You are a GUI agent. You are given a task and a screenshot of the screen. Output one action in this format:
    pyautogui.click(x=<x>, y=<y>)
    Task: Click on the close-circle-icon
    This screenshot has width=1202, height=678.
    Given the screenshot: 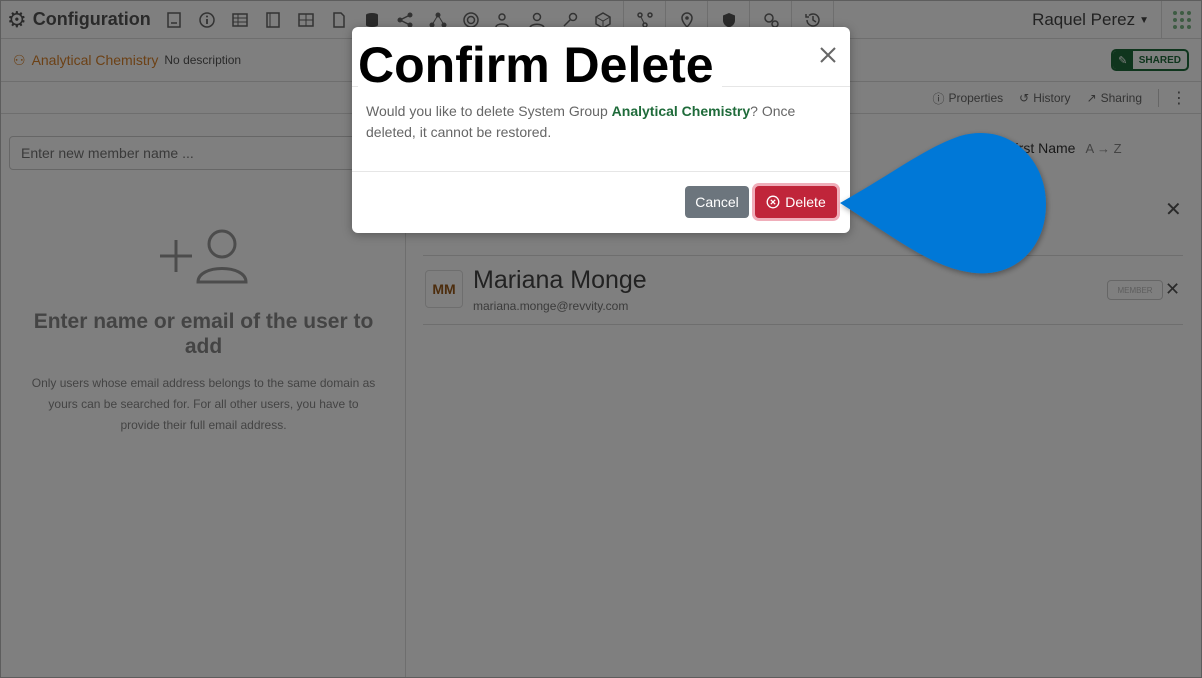 What is the action you would take?
    pyautogui.click(x=773, y=202)
    